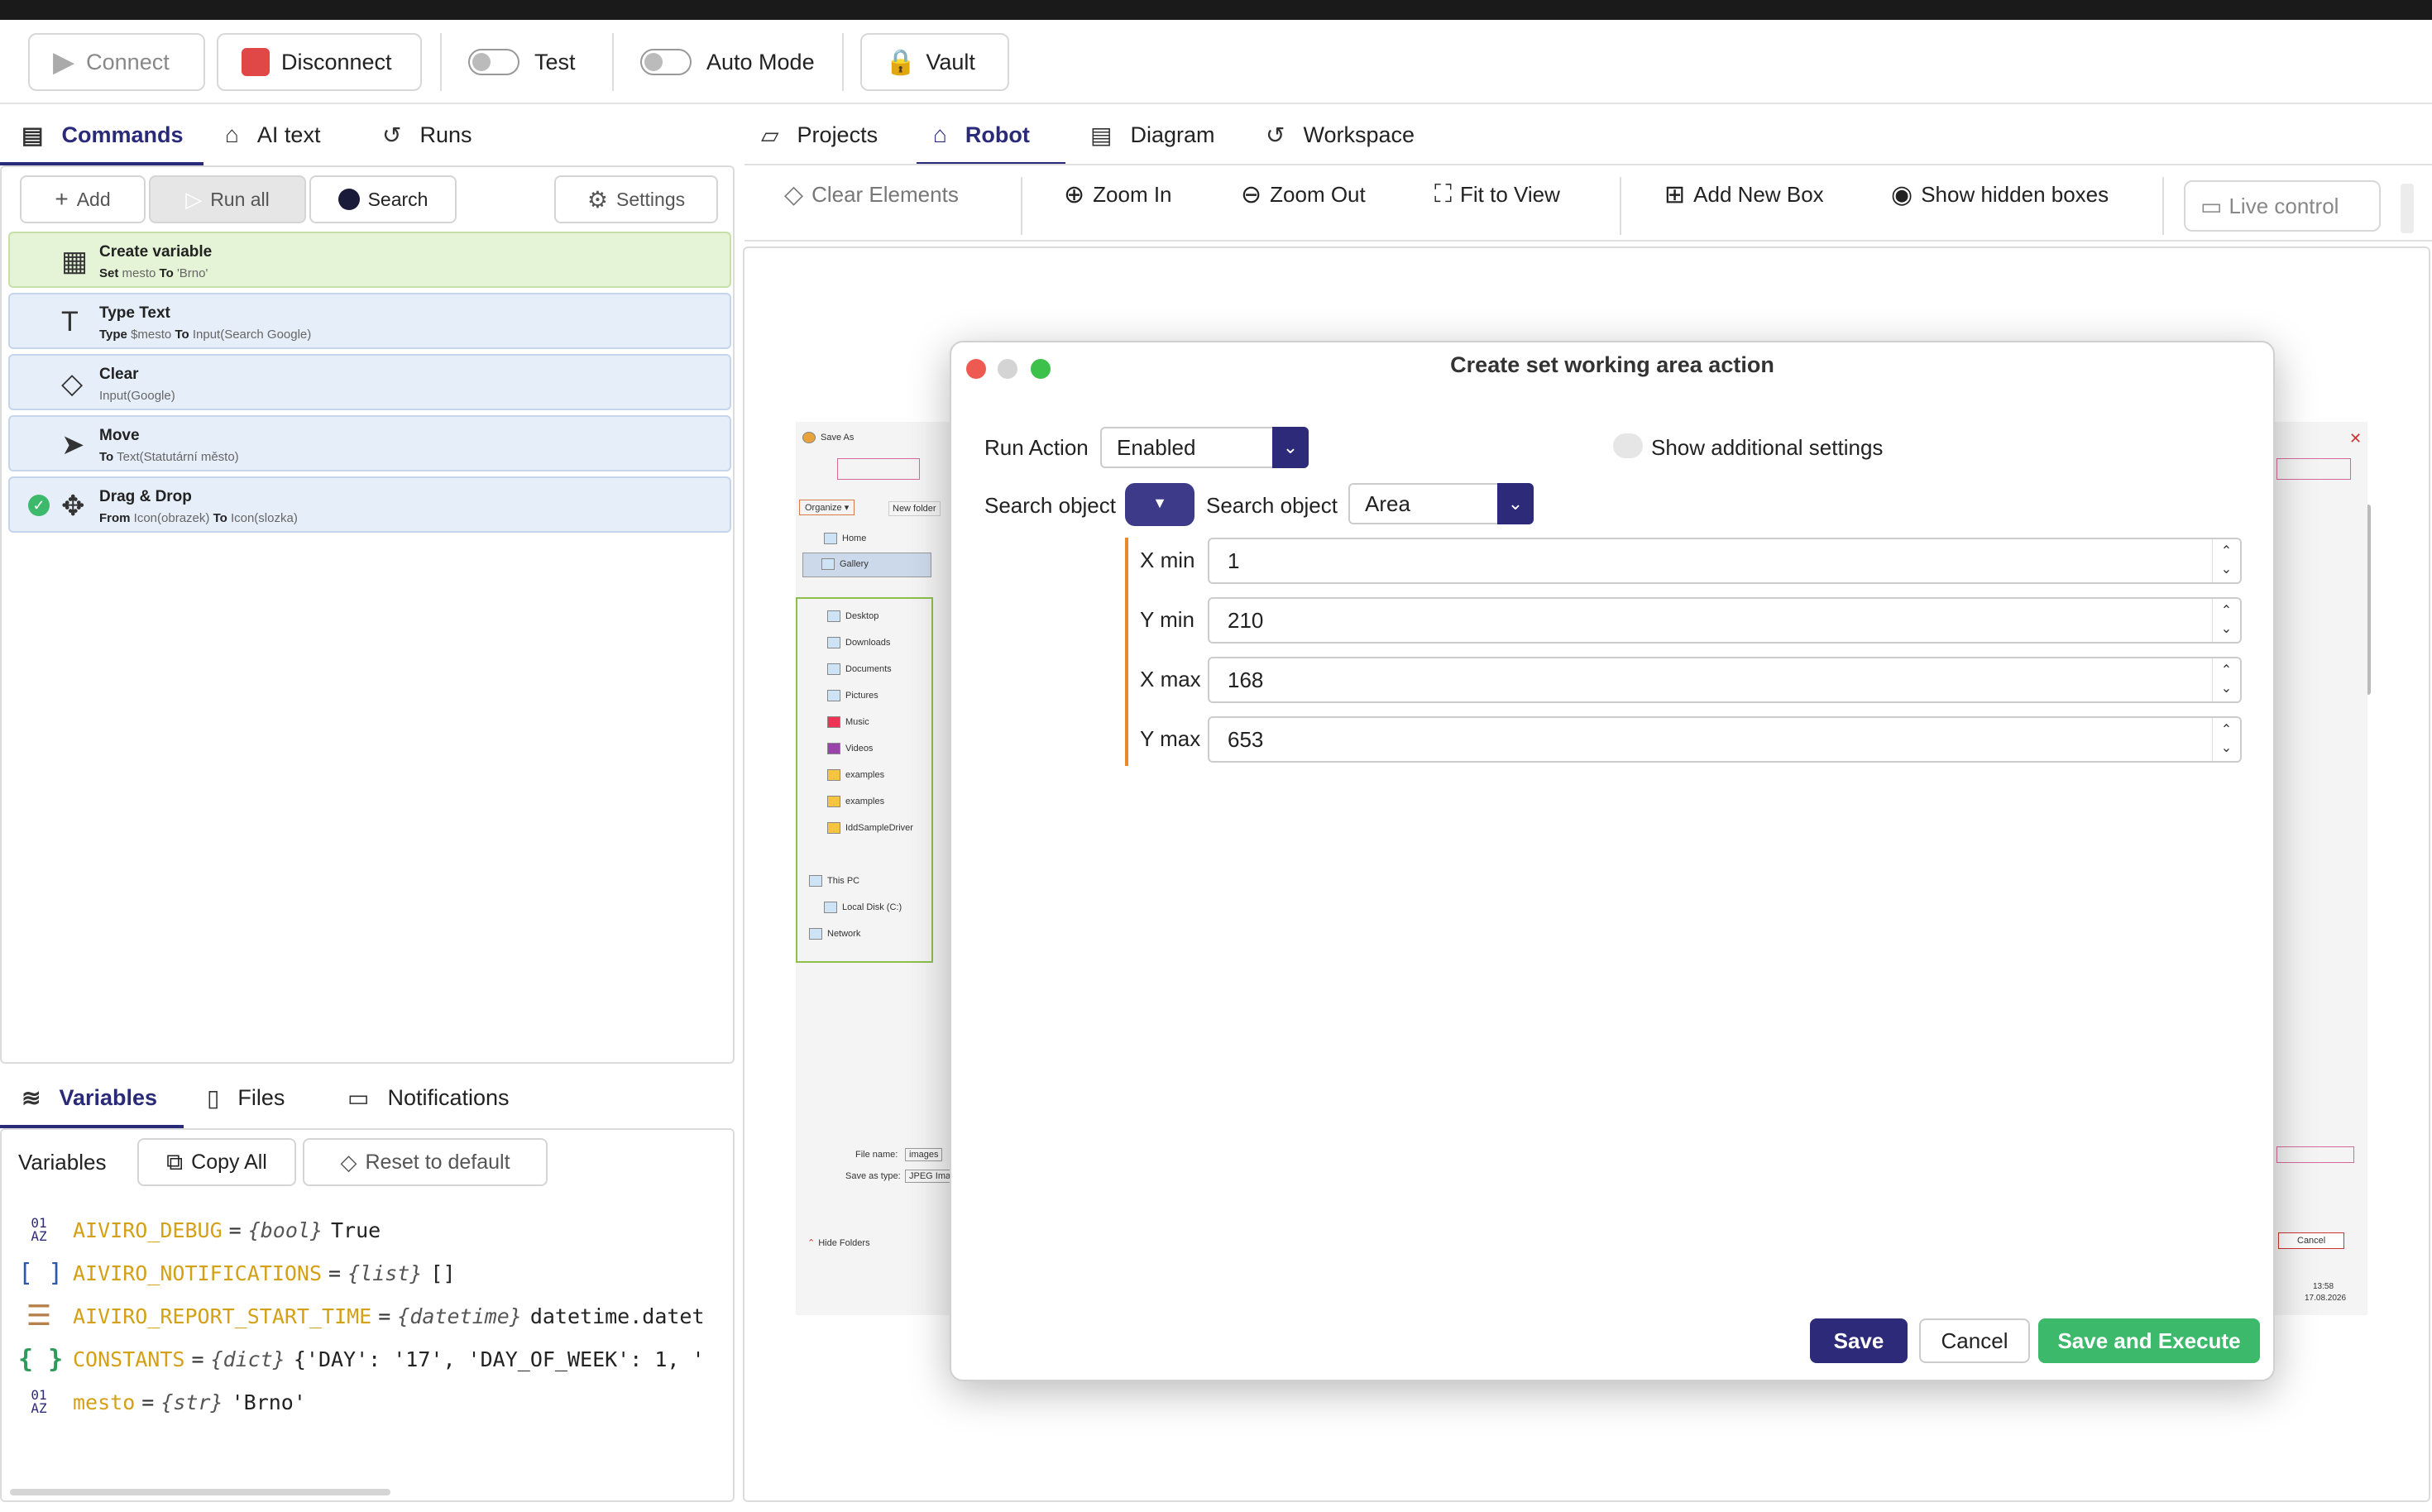 The image size is (2432, 1512). Describe the element at coordinates (830, 907) in the screenshot. I see `disk-icon` at that location.